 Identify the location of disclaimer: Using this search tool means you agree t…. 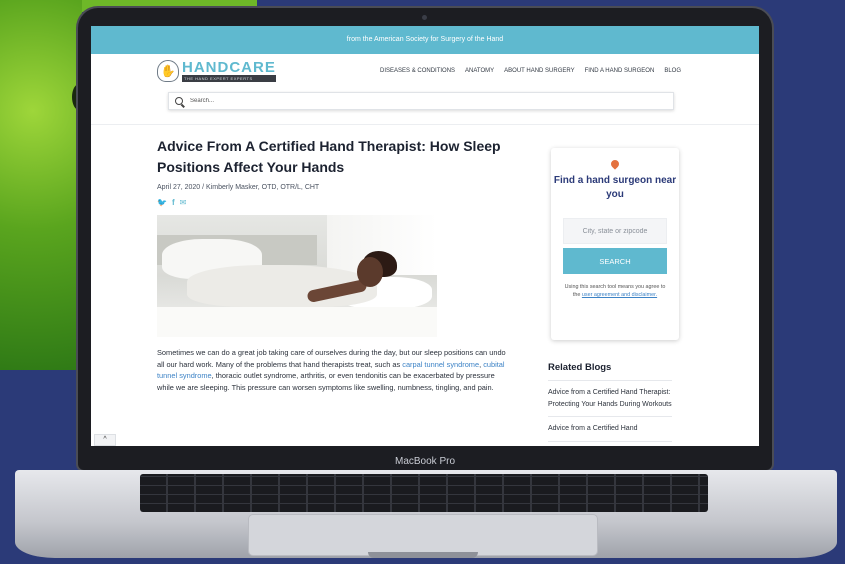
(615, 291).